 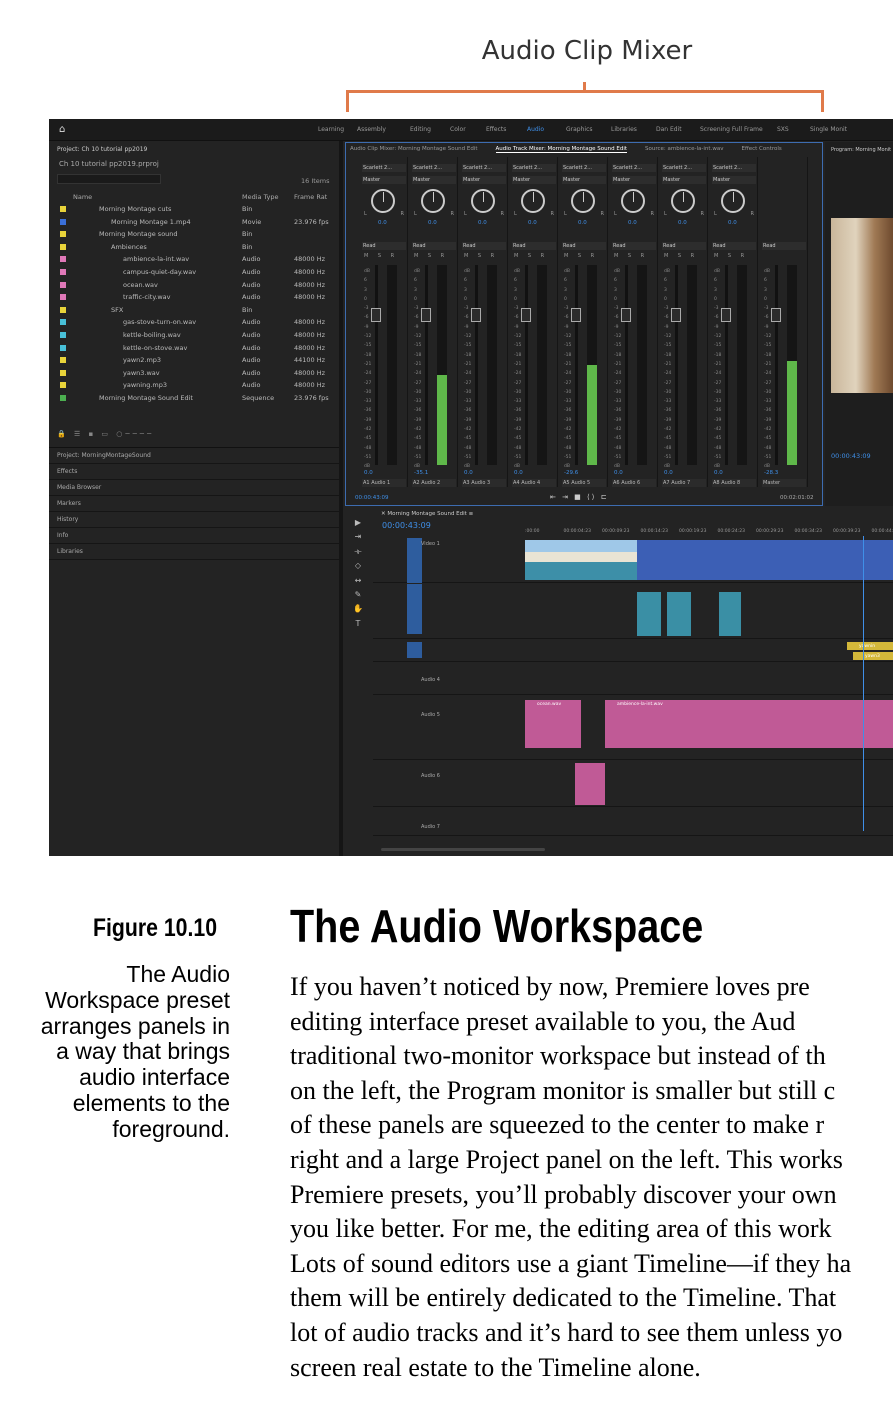 What do you see at coordinates (358, 609) in the screenshot?
I see `hand-tool-icon: ✋` at bounding box center [358, 609].